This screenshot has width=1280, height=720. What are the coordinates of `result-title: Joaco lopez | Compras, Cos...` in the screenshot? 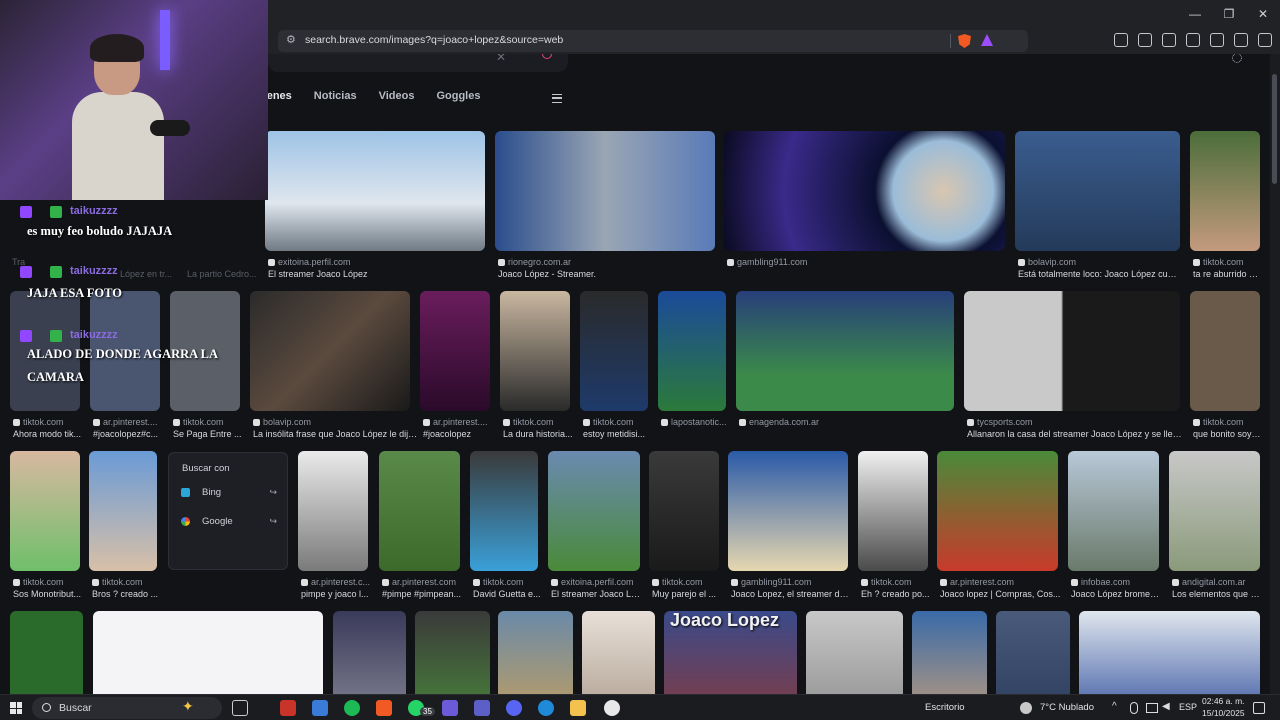 It's located at (1001, 594).